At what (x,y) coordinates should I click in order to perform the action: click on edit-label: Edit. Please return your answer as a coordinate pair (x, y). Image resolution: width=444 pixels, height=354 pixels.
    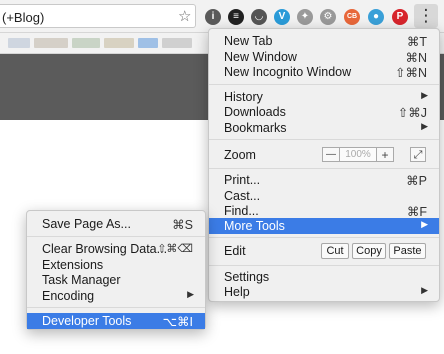
    Looking at the image, I should click on (235, 251).